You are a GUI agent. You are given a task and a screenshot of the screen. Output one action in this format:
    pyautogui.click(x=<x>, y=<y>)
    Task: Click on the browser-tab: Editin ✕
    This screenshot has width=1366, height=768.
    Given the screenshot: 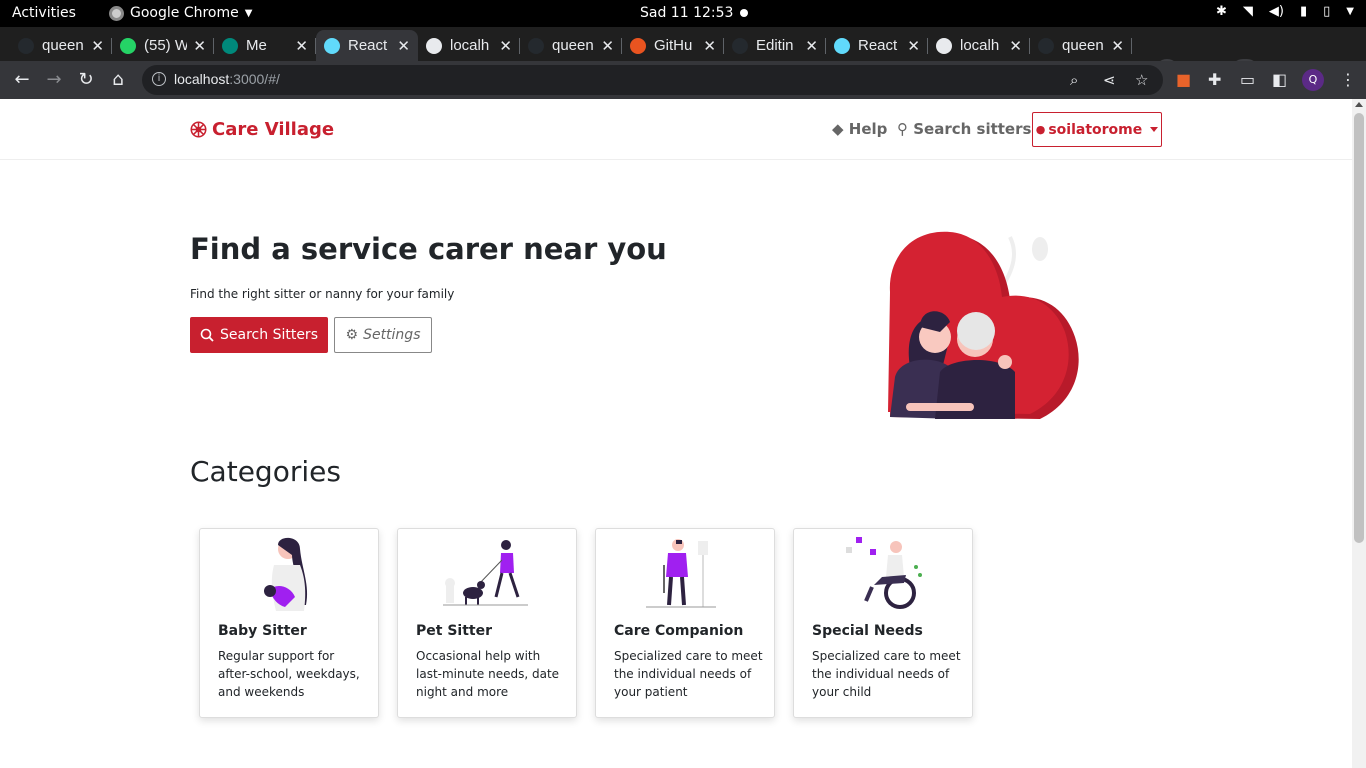 What is the action you would take?
    pyautogui.click(x=775, y=45)
    